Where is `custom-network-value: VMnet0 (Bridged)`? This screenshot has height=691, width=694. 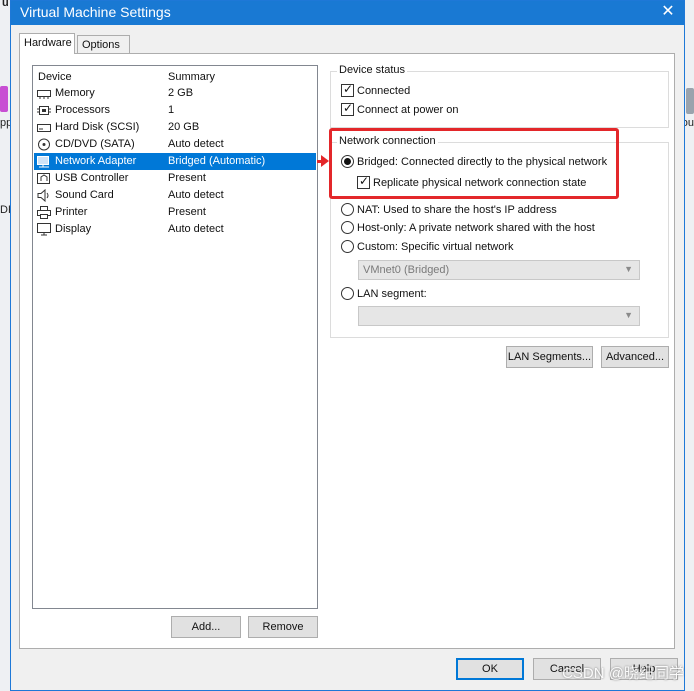
custom-network-value: VMnet0 (Bridged) is located at coordinates (406, 270).